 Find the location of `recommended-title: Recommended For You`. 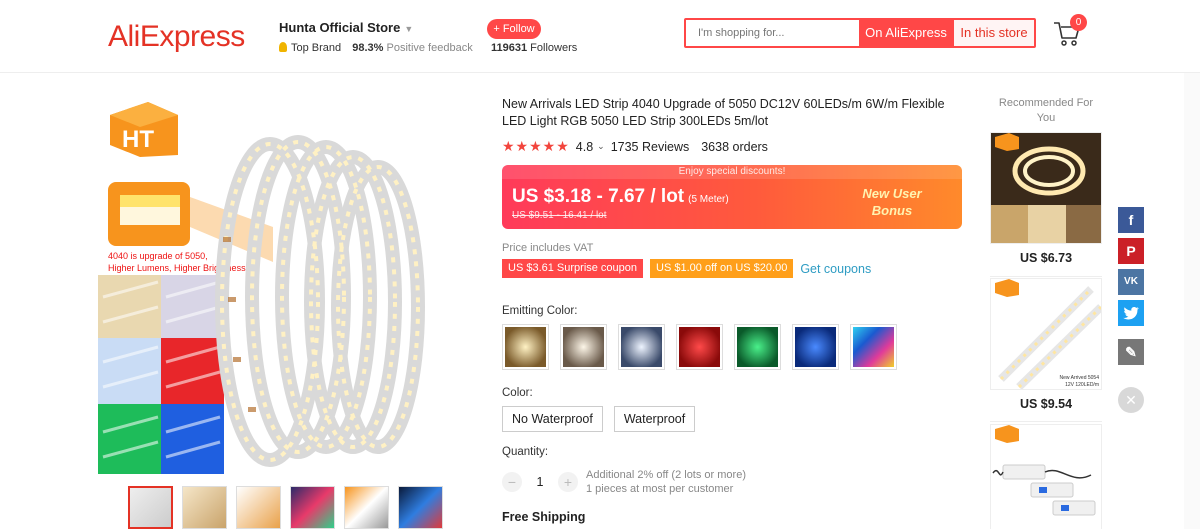

recommended-title: Recommended For You is located at coordinates (1046, 110).